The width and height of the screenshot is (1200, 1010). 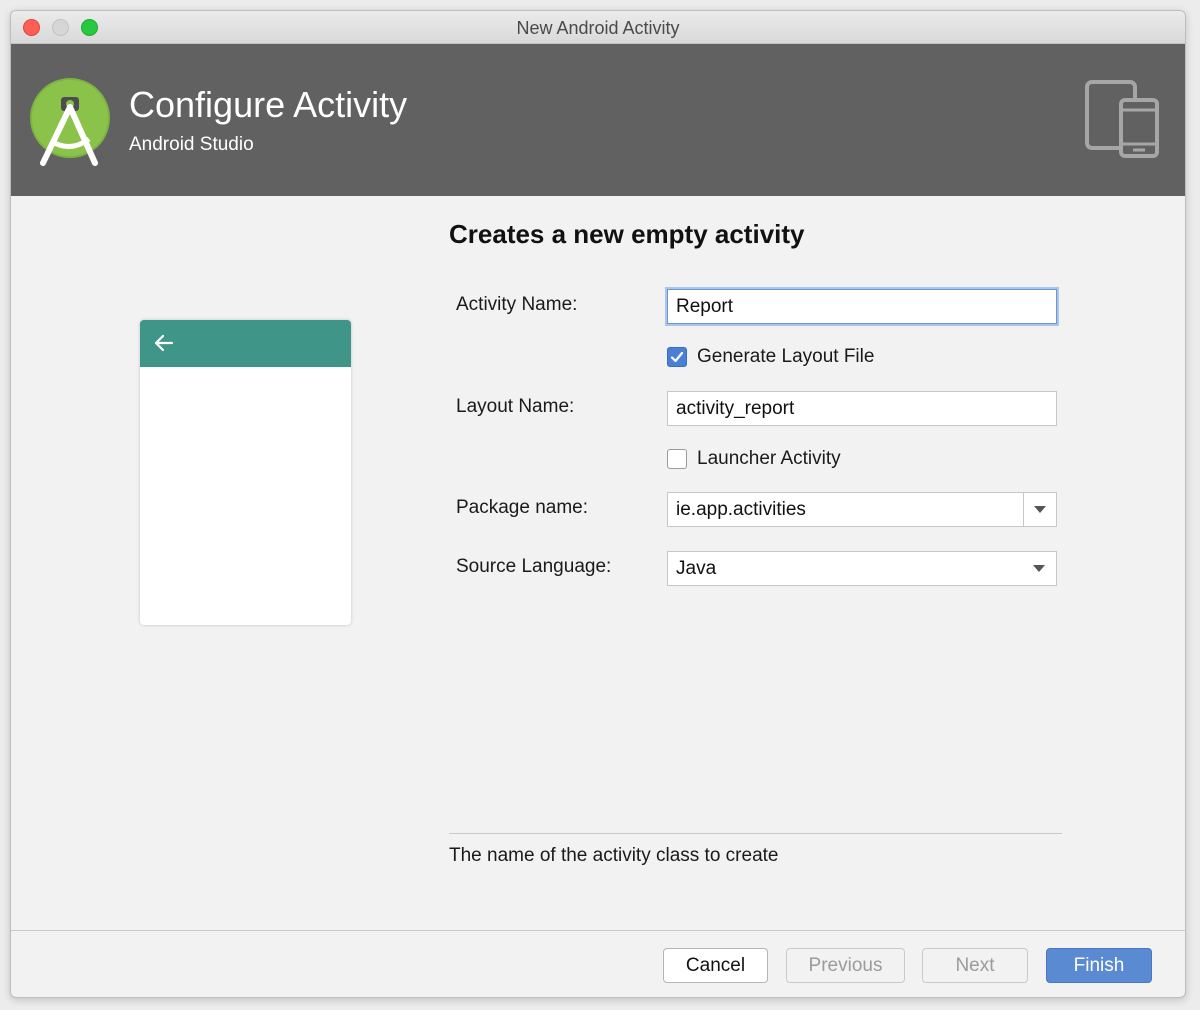 I want to click on launcher-activity-checkbox-row: Launcher Activity, so click(x=754, y=459).